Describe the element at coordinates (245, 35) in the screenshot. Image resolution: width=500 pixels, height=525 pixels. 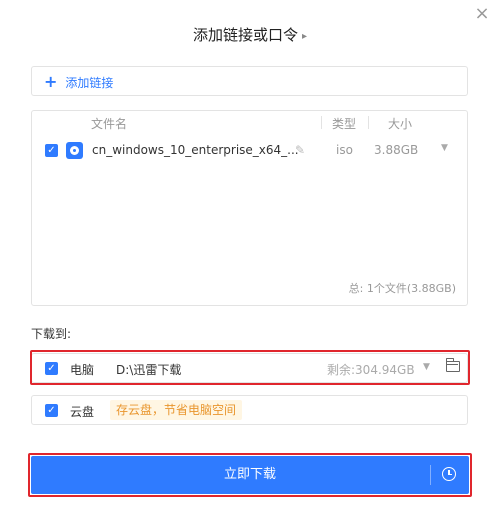
I see `dialog-title-text: 添加链接或口令` at that location.